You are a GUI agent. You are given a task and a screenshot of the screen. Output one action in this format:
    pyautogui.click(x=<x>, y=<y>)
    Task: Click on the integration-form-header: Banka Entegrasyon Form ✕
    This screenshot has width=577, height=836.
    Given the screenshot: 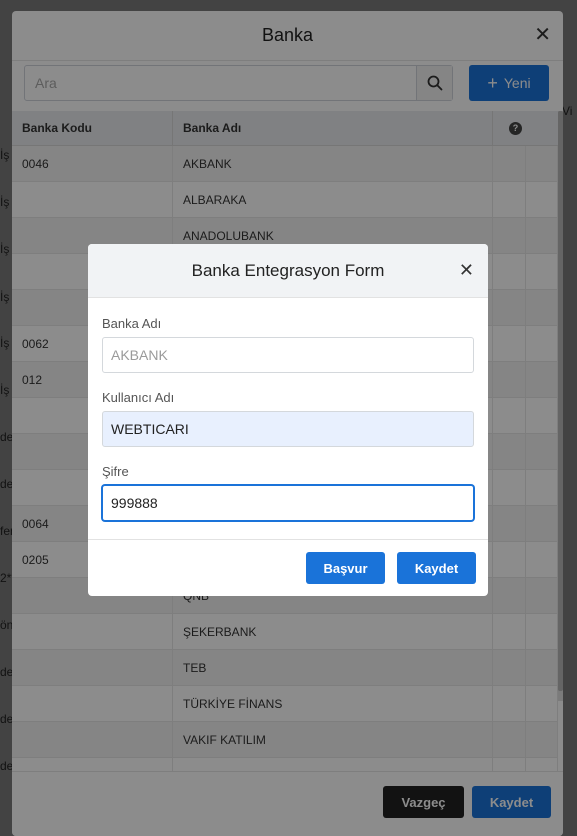 What is the action you would take?
    pyautogui.click(x=288, y=271)
    